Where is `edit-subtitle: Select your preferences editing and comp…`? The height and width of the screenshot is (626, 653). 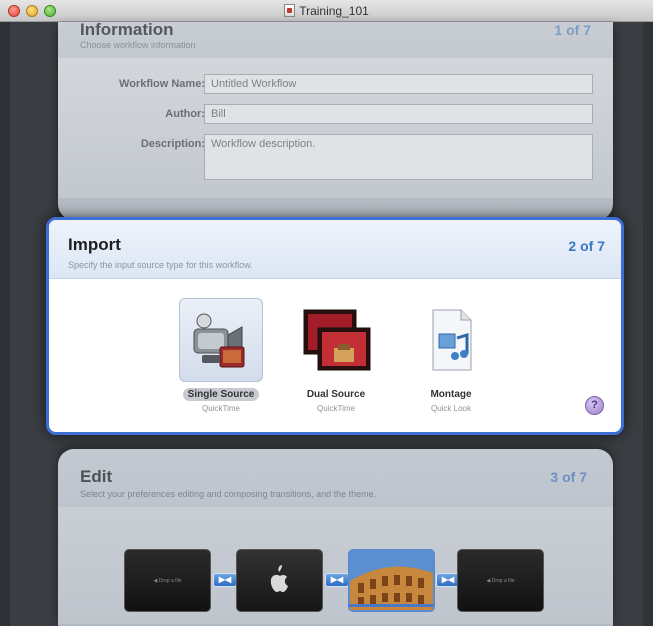
edit-subtitle: Select your preferences editing and comp… is located at coordinates (228, 494).